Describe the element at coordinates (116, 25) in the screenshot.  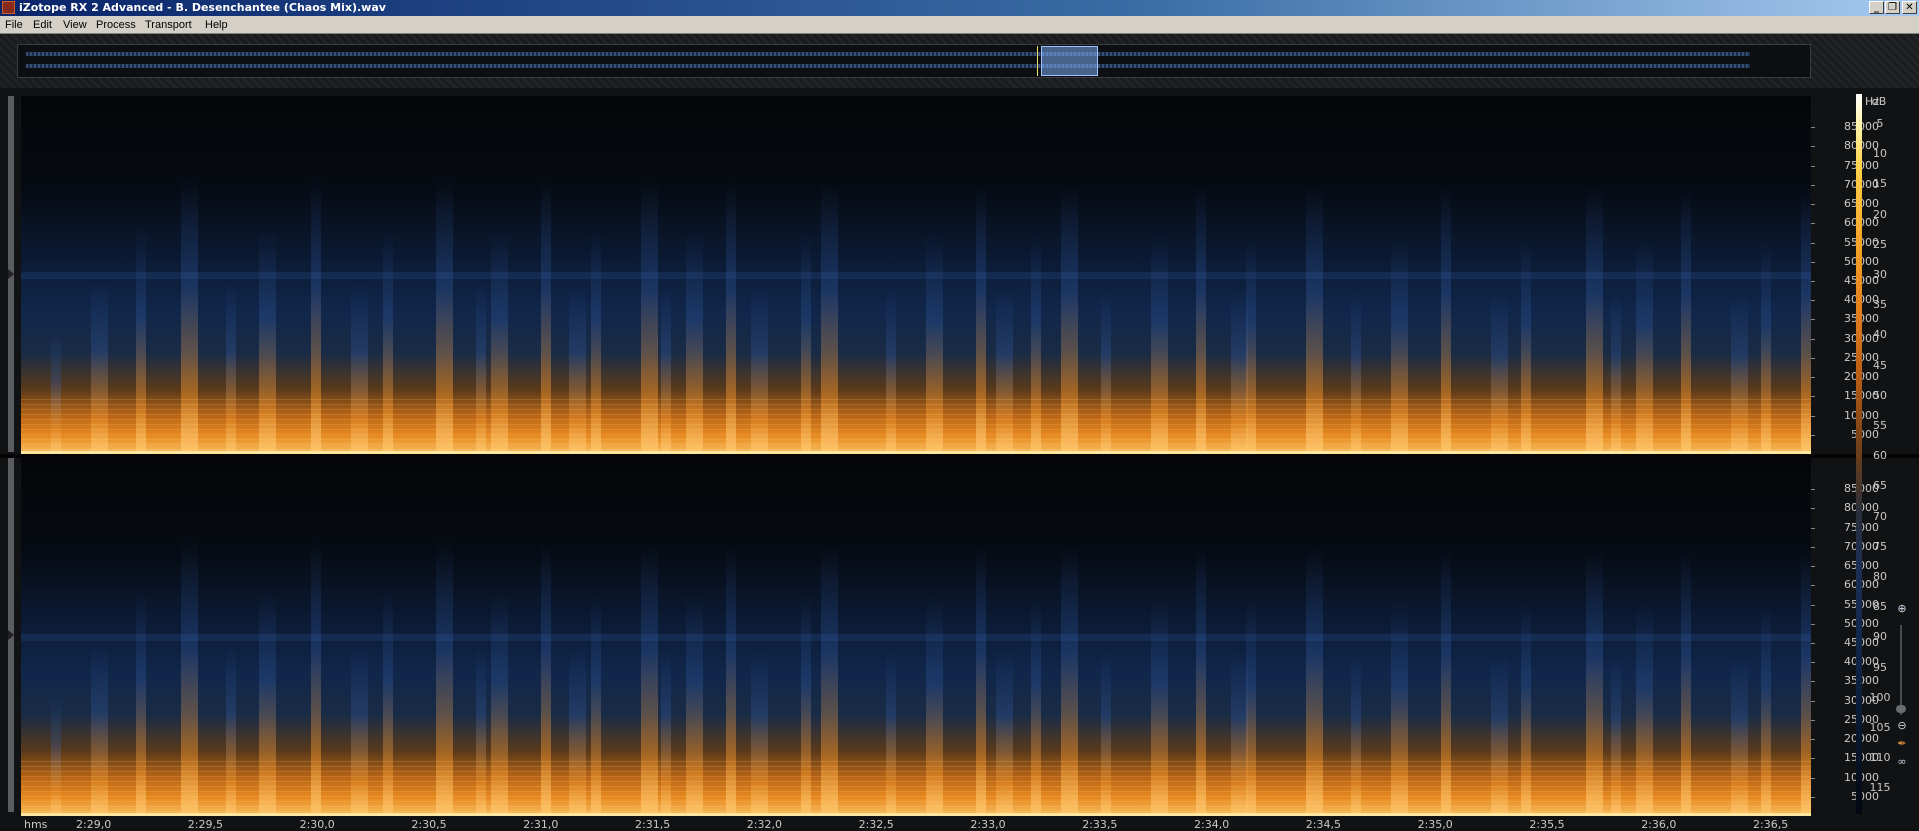
I see `menu-process: Process` at that location.